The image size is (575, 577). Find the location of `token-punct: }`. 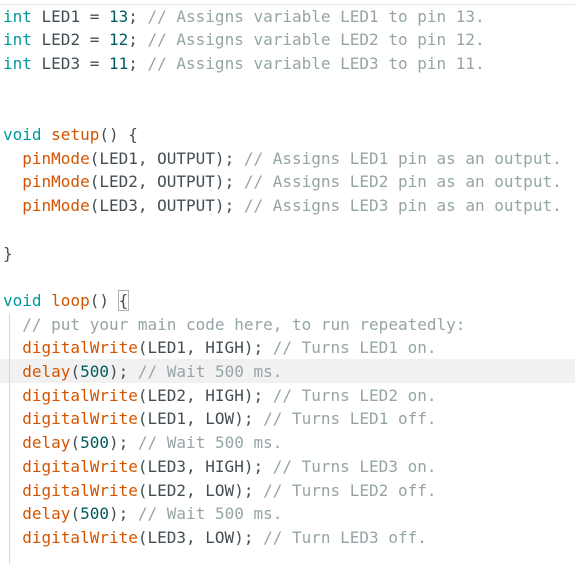

token-punct: } is located at coordinates (8, 253).